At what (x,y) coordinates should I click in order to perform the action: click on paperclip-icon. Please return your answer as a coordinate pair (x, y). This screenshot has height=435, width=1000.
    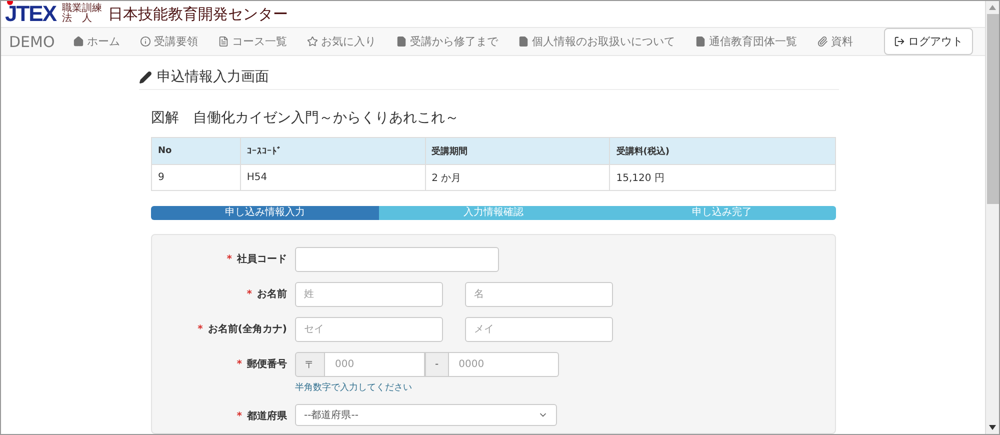
    Looking at the image, I should click on (822, 41).